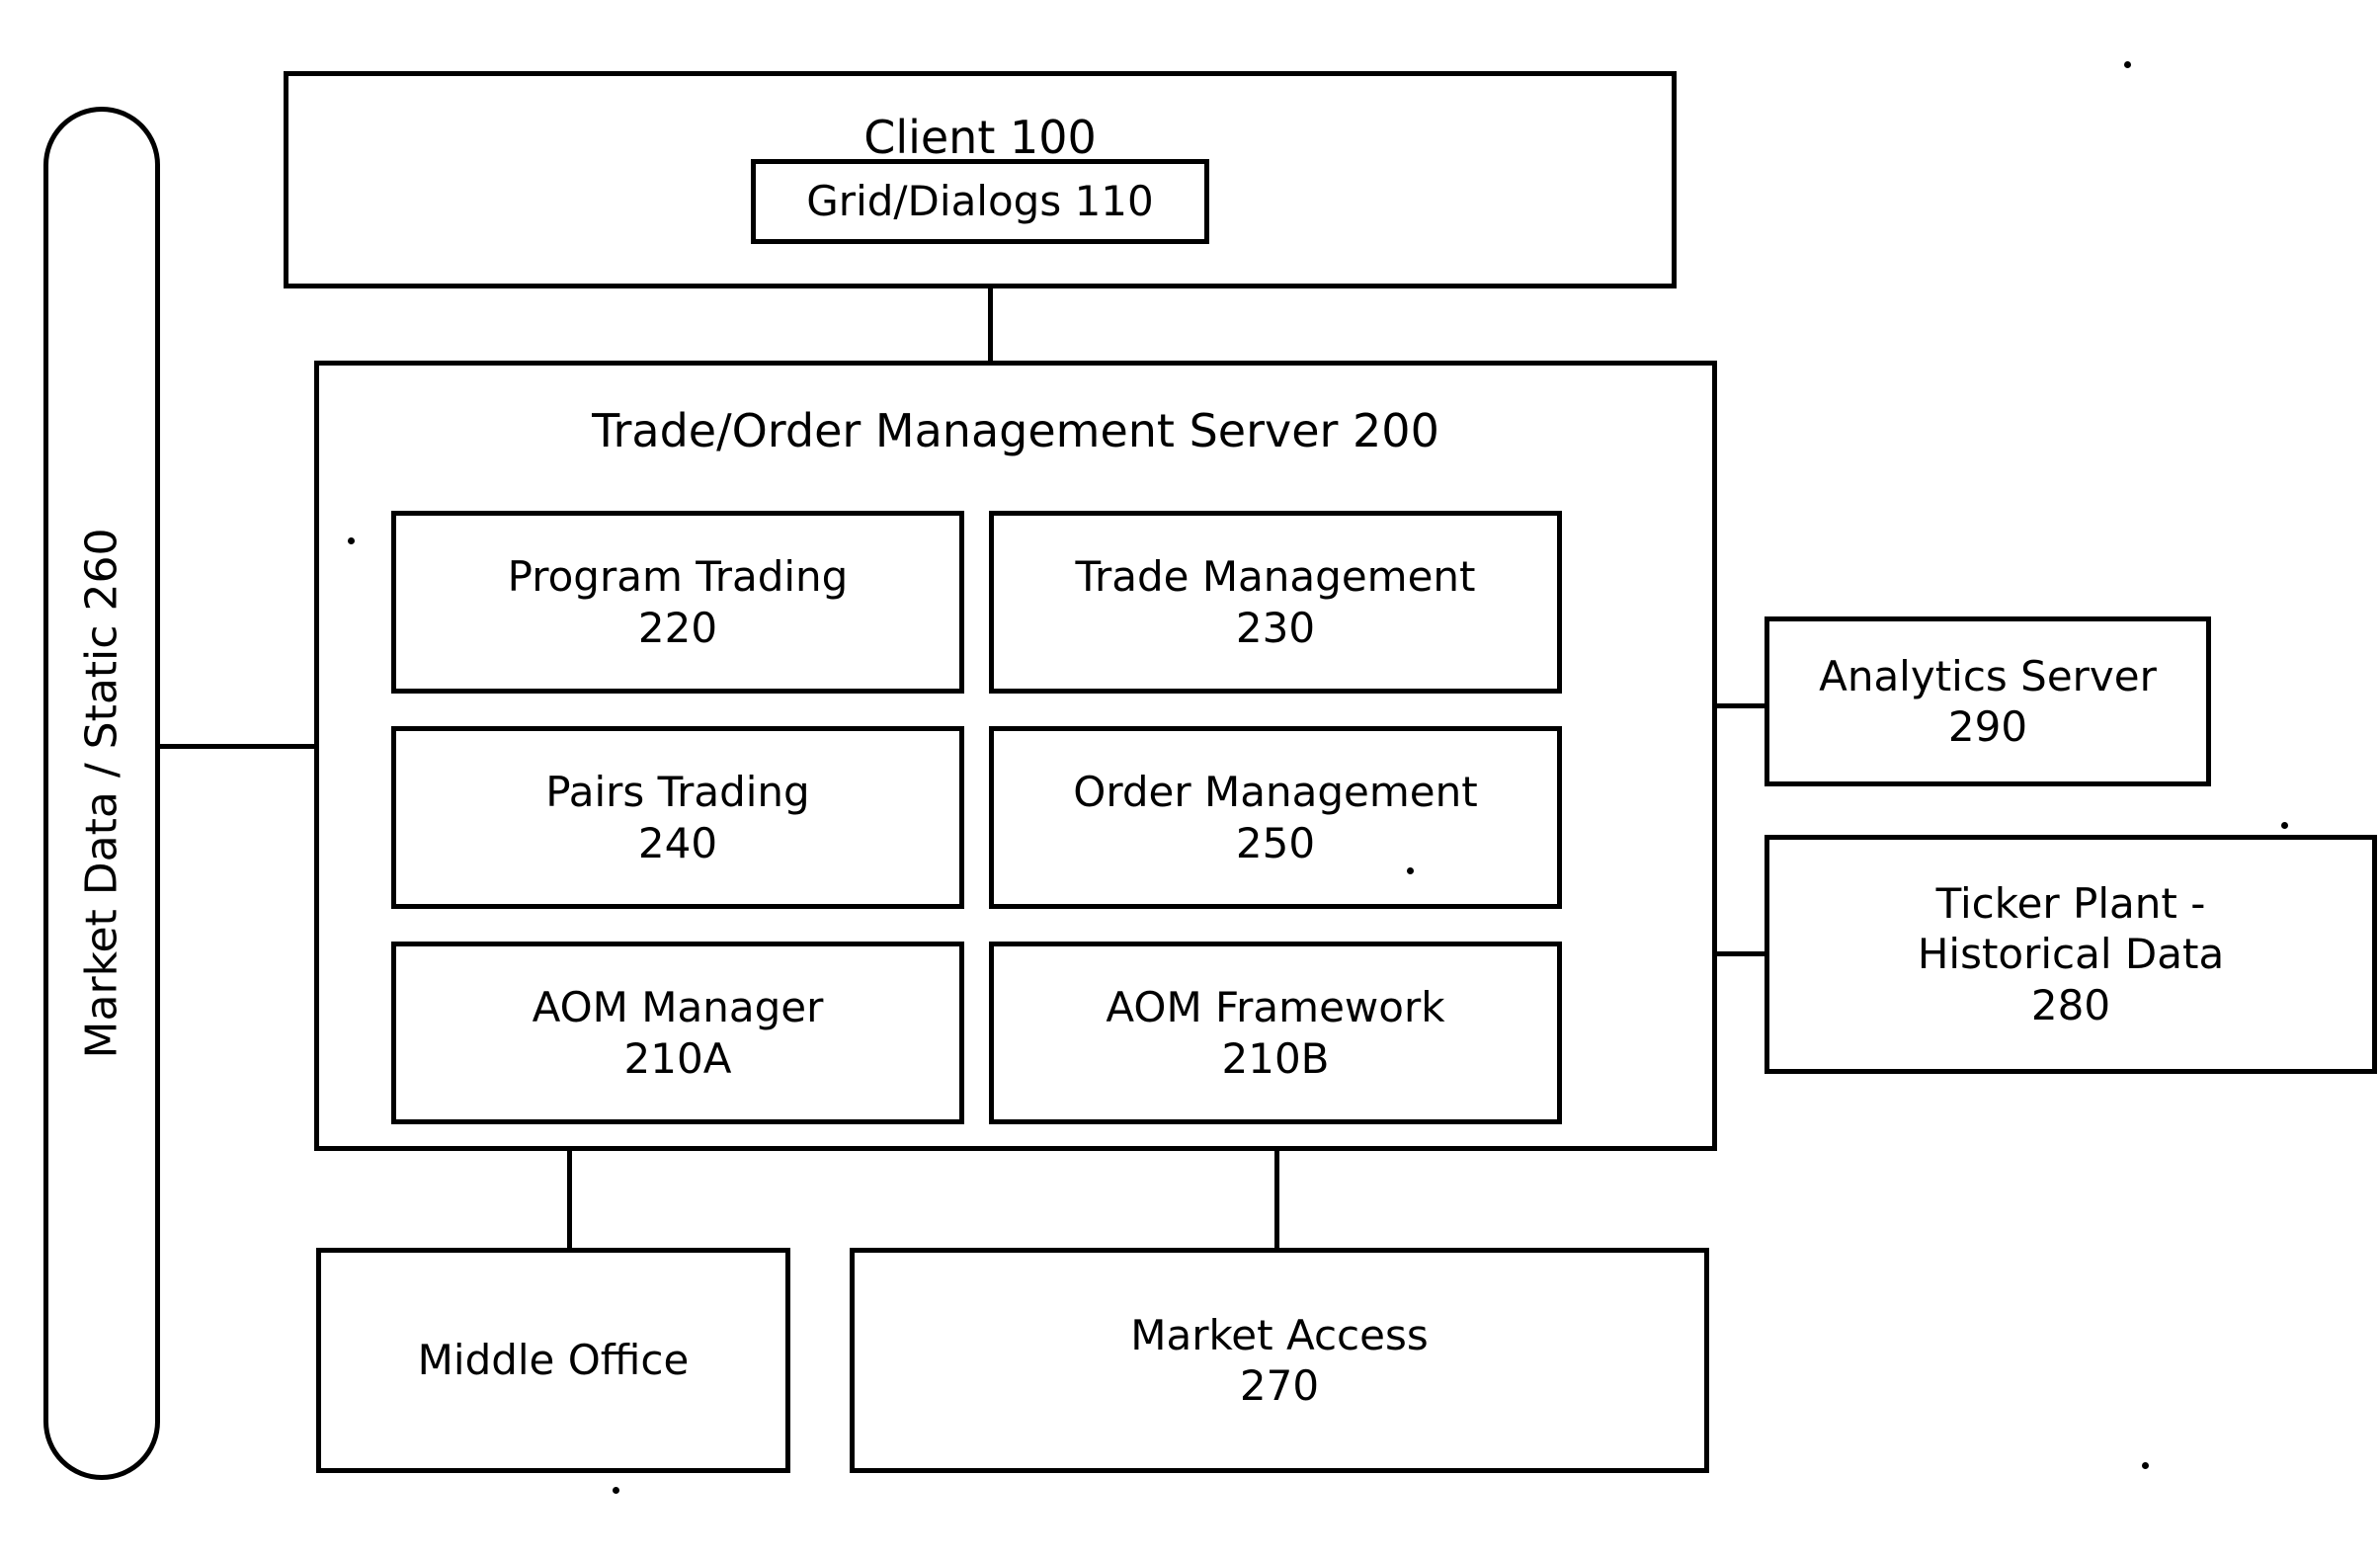  I want to click on module-program-trading: Program Trading 220, so click(677, 602).